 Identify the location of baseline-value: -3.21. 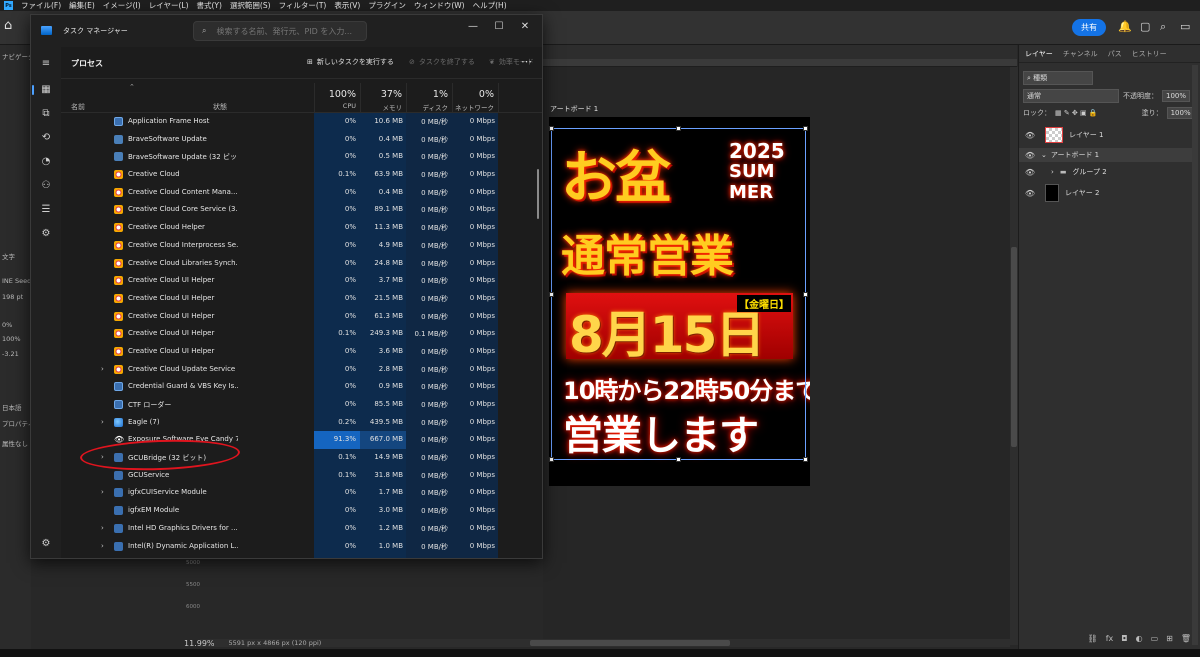
(16, 354).